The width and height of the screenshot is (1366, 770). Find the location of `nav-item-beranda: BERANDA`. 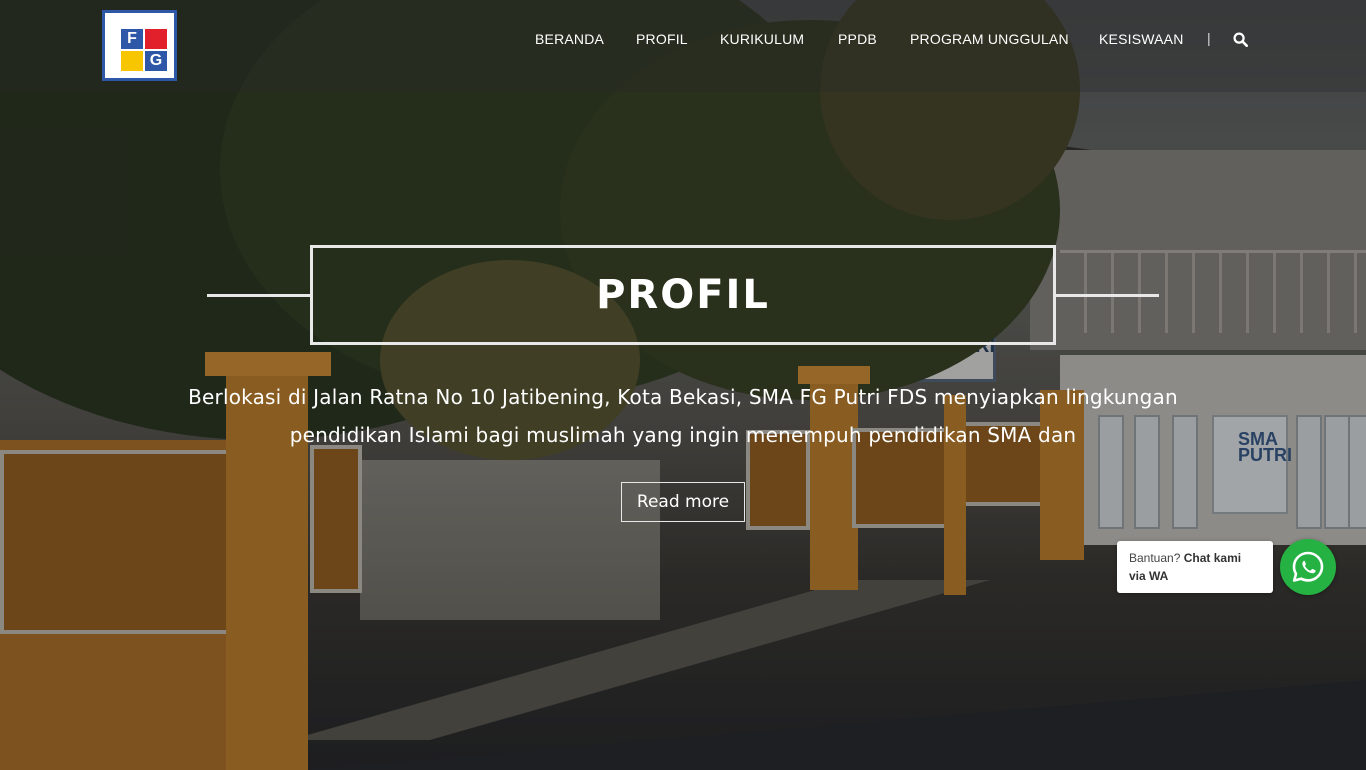

nav-item-beranda: BERANDA is located at coordinates (569, 39).